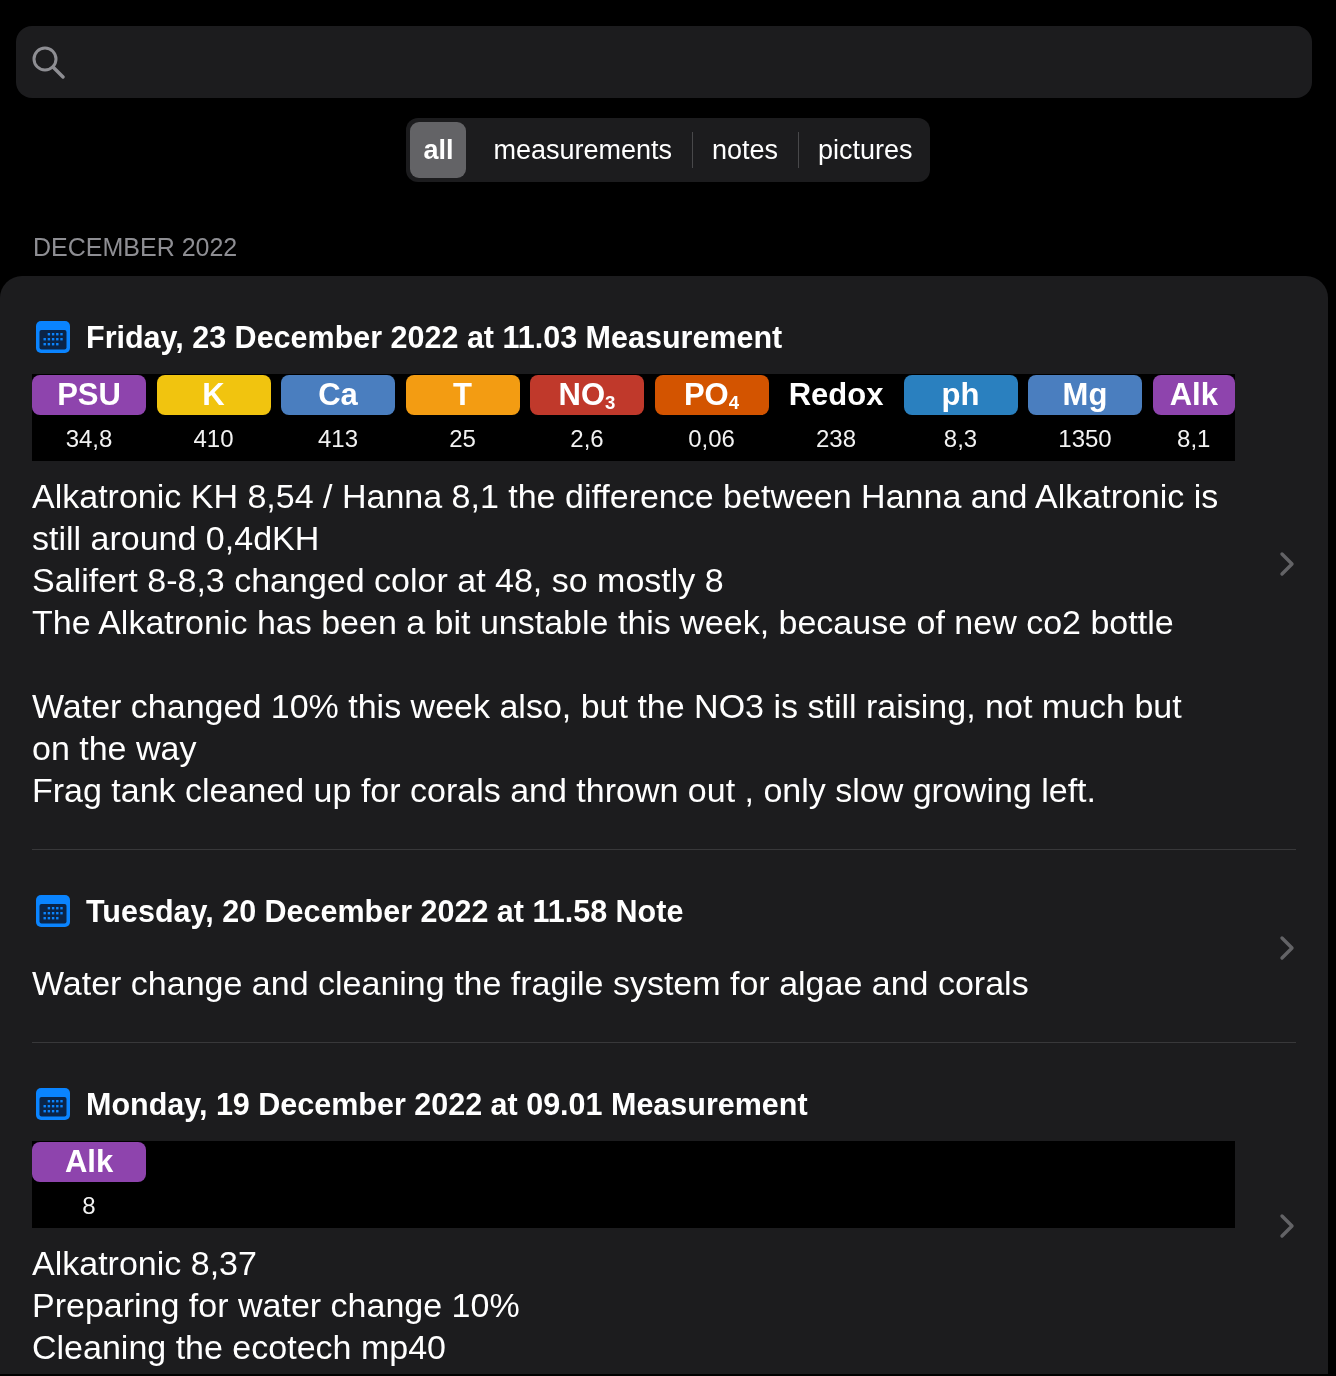 The image size is (1336, 1376). Describe the element at coordinates (711, 439) in the screenshot. I see `measurement-value: 0,06` at that location.